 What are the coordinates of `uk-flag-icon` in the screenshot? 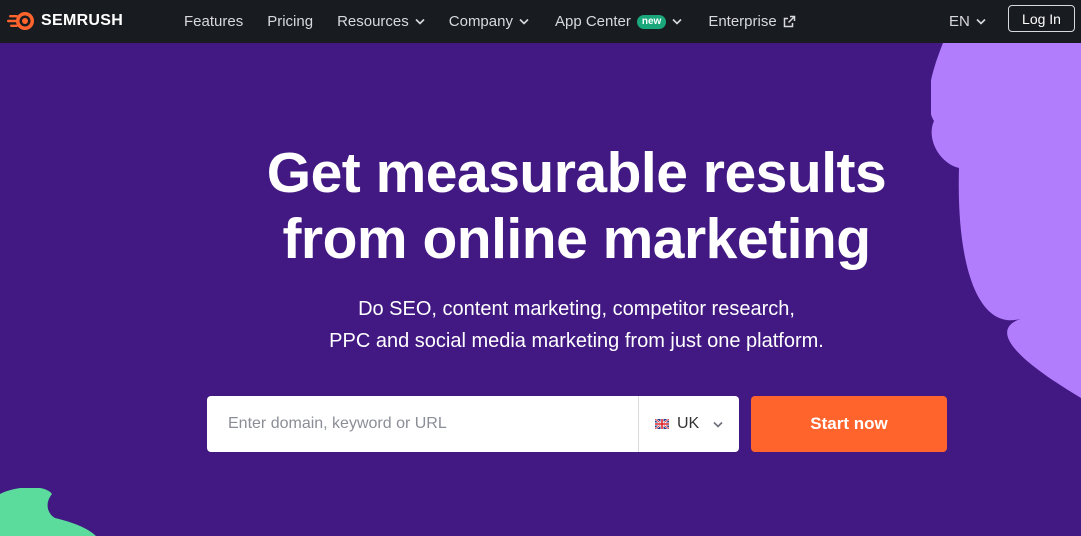 It's located at (662, 424).